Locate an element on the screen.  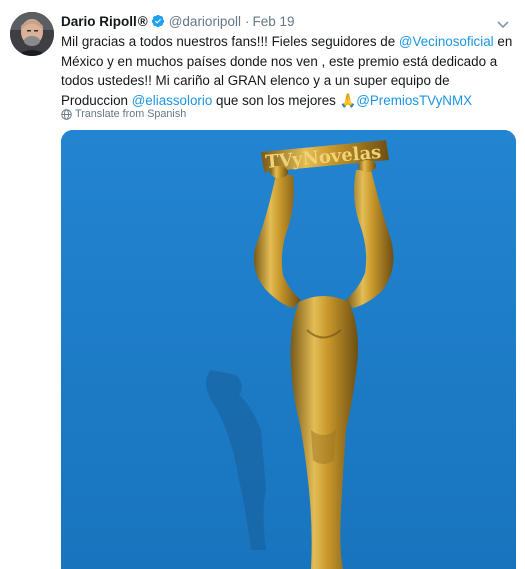
globe-icon is located at coordinates (66, 114).